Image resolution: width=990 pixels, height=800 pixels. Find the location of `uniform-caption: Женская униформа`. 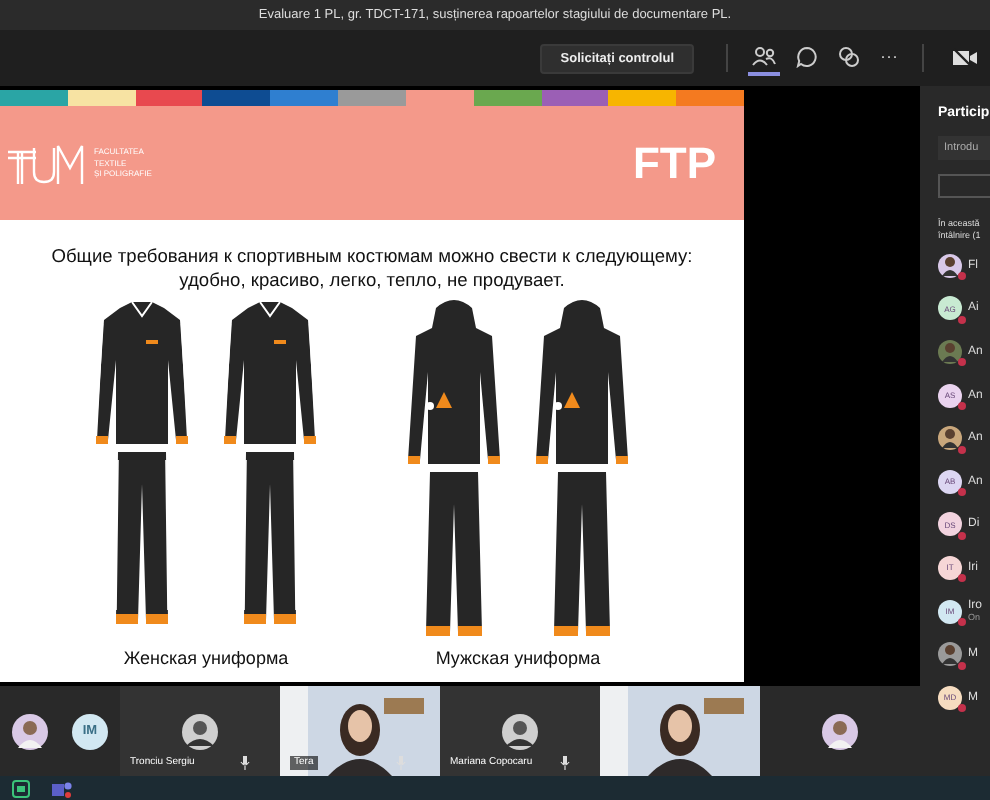

uniform-caption: Женская униформа is located at coordinates (206, 658).